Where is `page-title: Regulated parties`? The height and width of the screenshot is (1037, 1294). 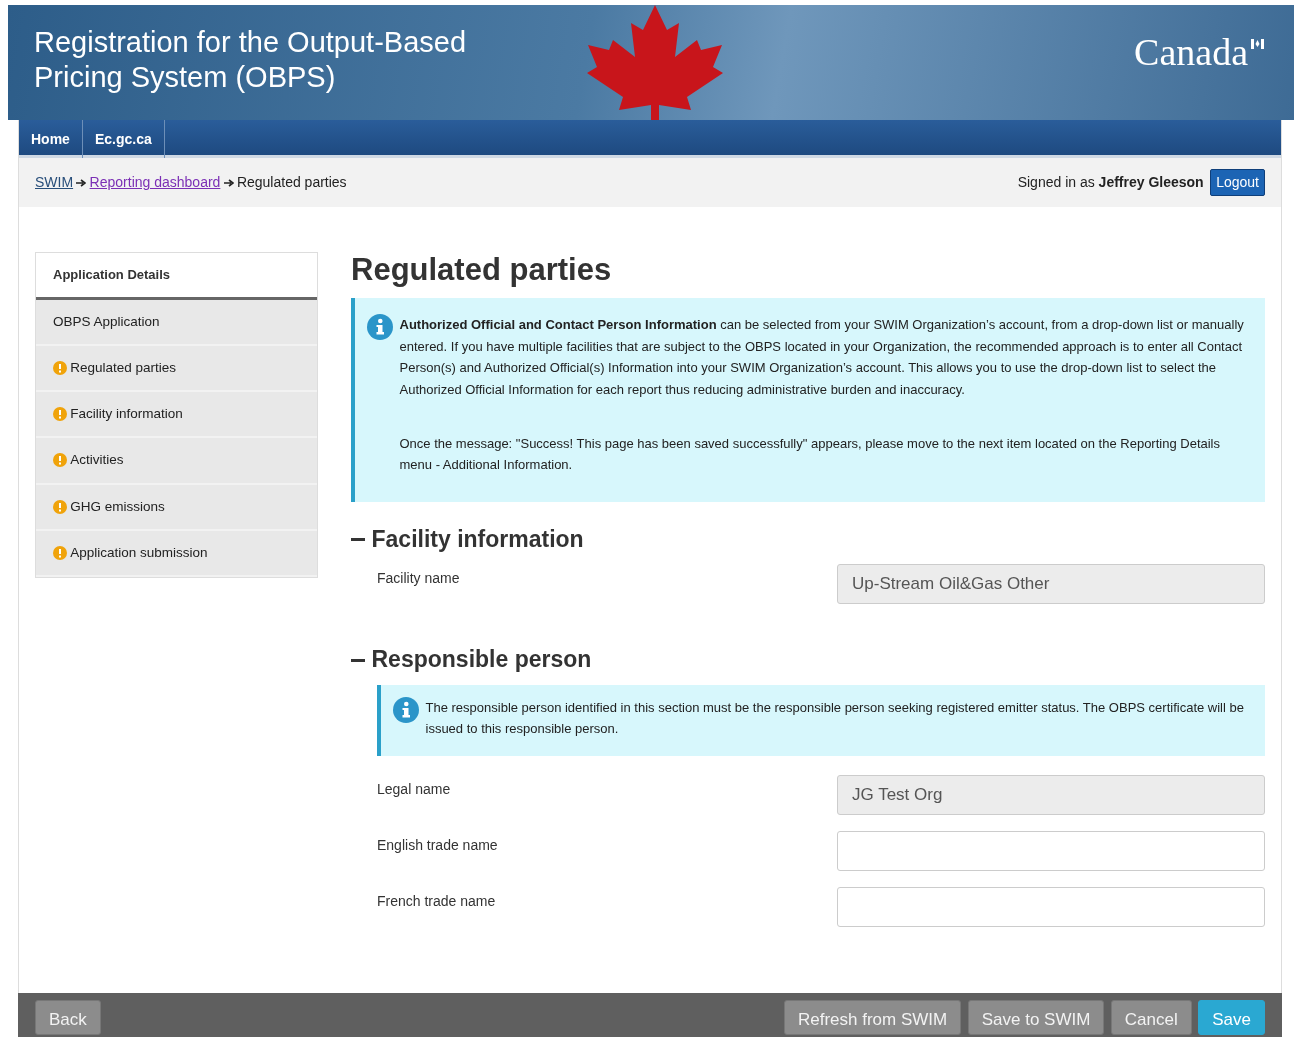
page-title: Regulated parties is located at coordinates (482, 270).